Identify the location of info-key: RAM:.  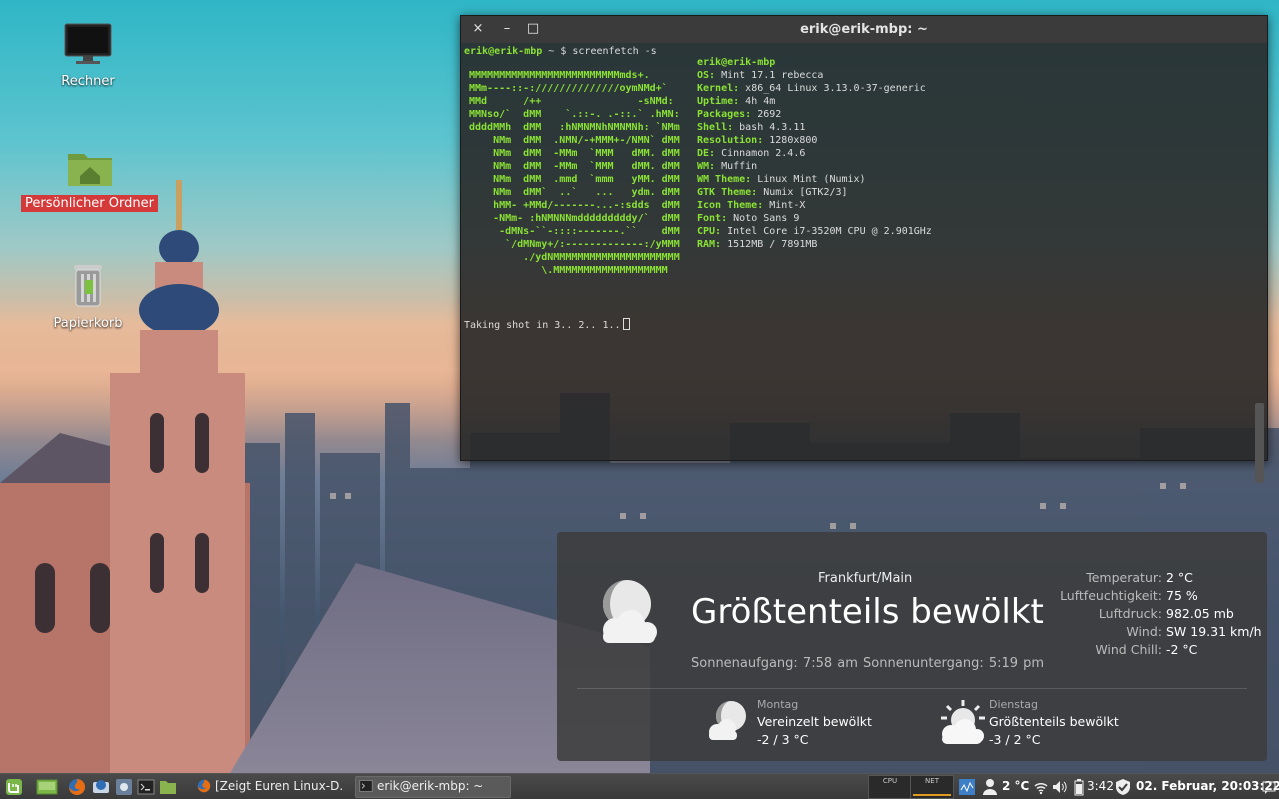
(709, 244).